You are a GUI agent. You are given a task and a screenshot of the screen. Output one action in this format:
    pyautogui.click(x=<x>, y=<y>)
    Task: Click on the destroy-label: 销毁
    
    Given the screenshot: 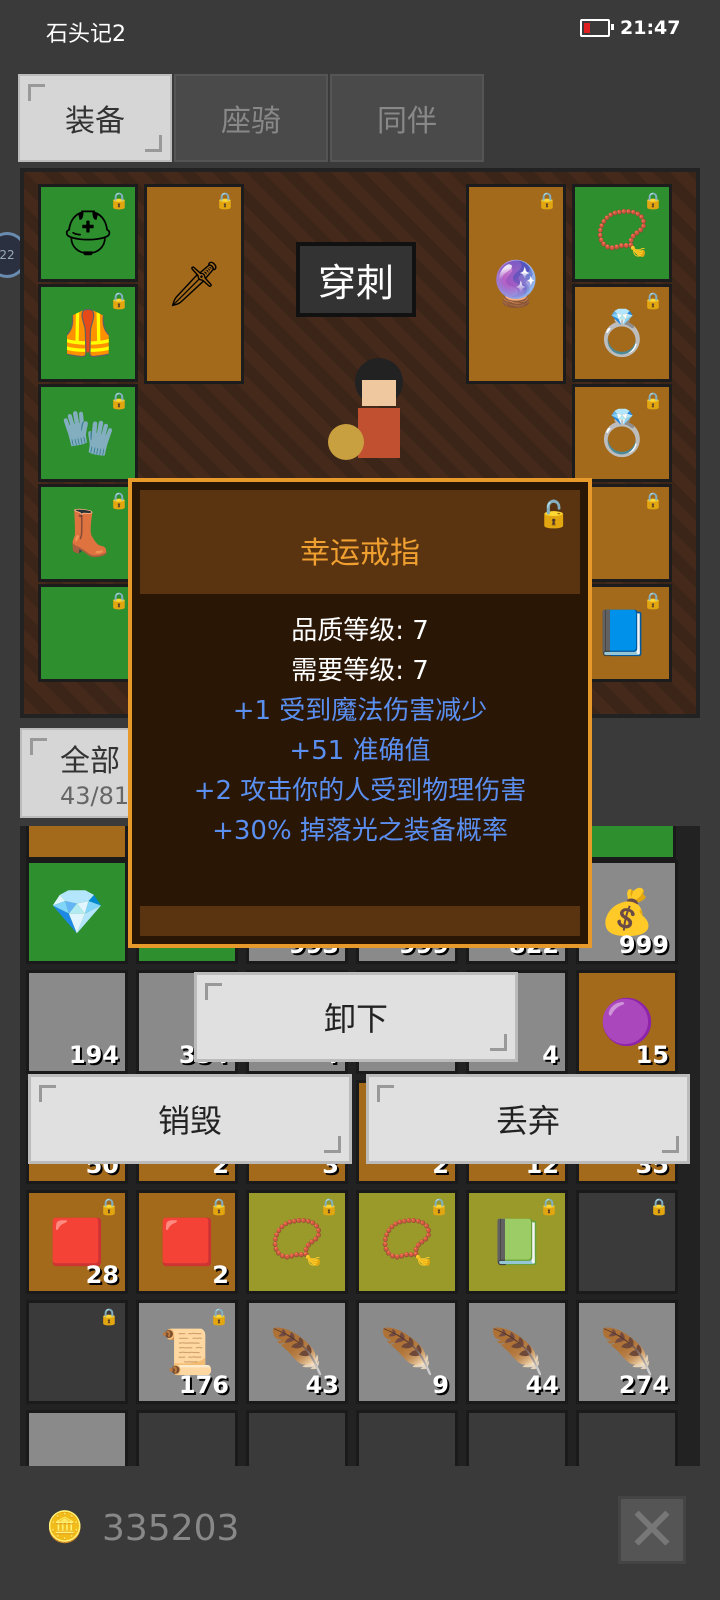 What is the action you would take?
    pyautogui.click(x=189, y=1121)
    